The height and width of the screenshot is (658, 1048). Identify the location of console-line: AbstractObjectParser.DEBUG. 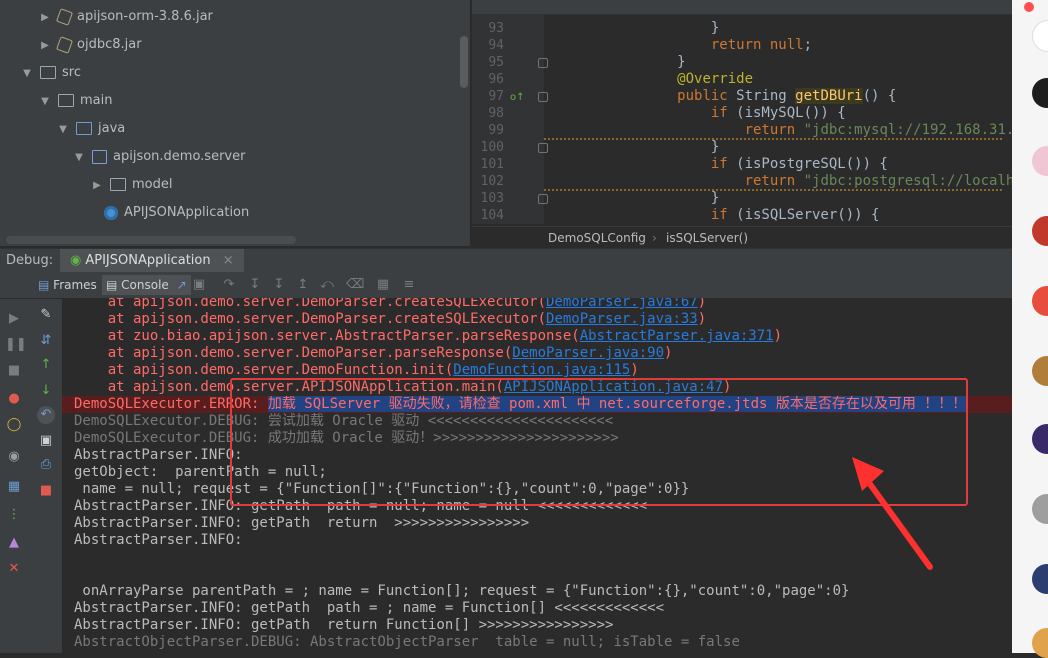
(407, 642).